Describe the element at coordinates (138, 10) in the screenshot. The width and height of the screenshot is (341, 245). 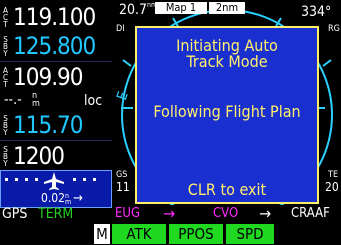
I see `map-range-left: 20.7nm` at that location.